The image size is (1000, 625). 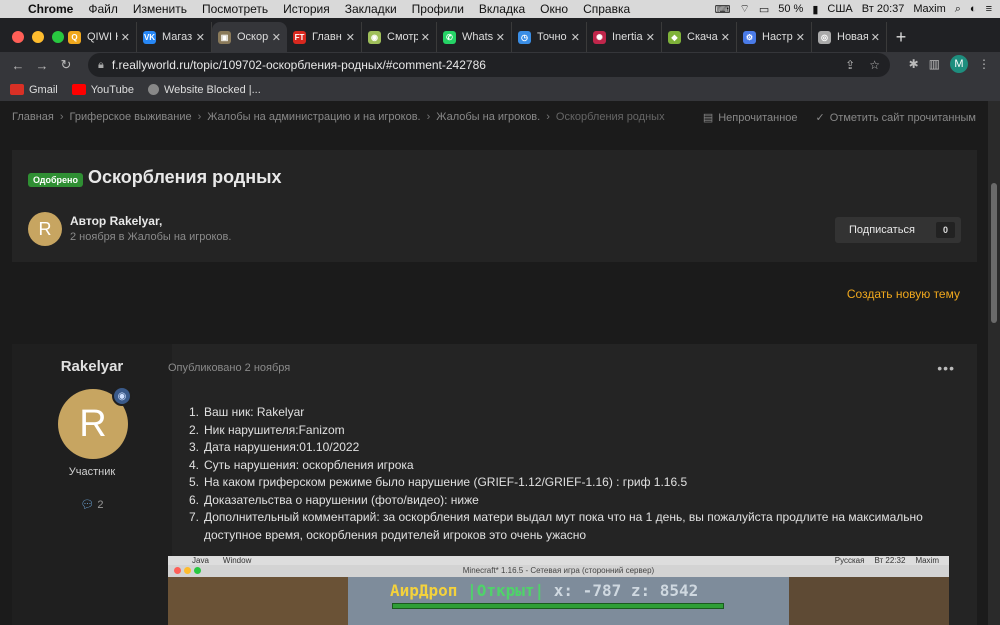 I want to click on breadcrumb-current: Оскорбления родных, so click(x=610, y=117).